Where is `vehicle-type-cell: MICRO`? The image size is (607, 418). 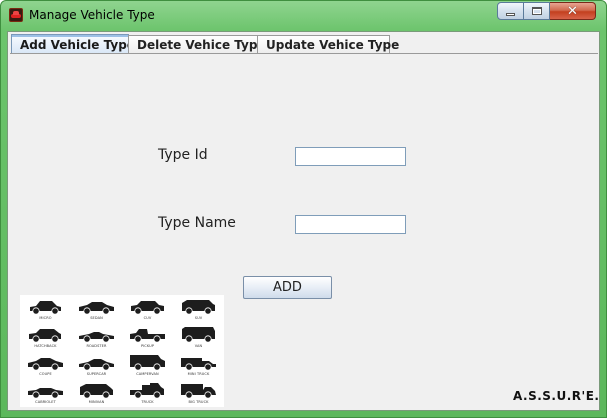 vehicle-type-cell: MICRO is located at coordinates (45, 309).